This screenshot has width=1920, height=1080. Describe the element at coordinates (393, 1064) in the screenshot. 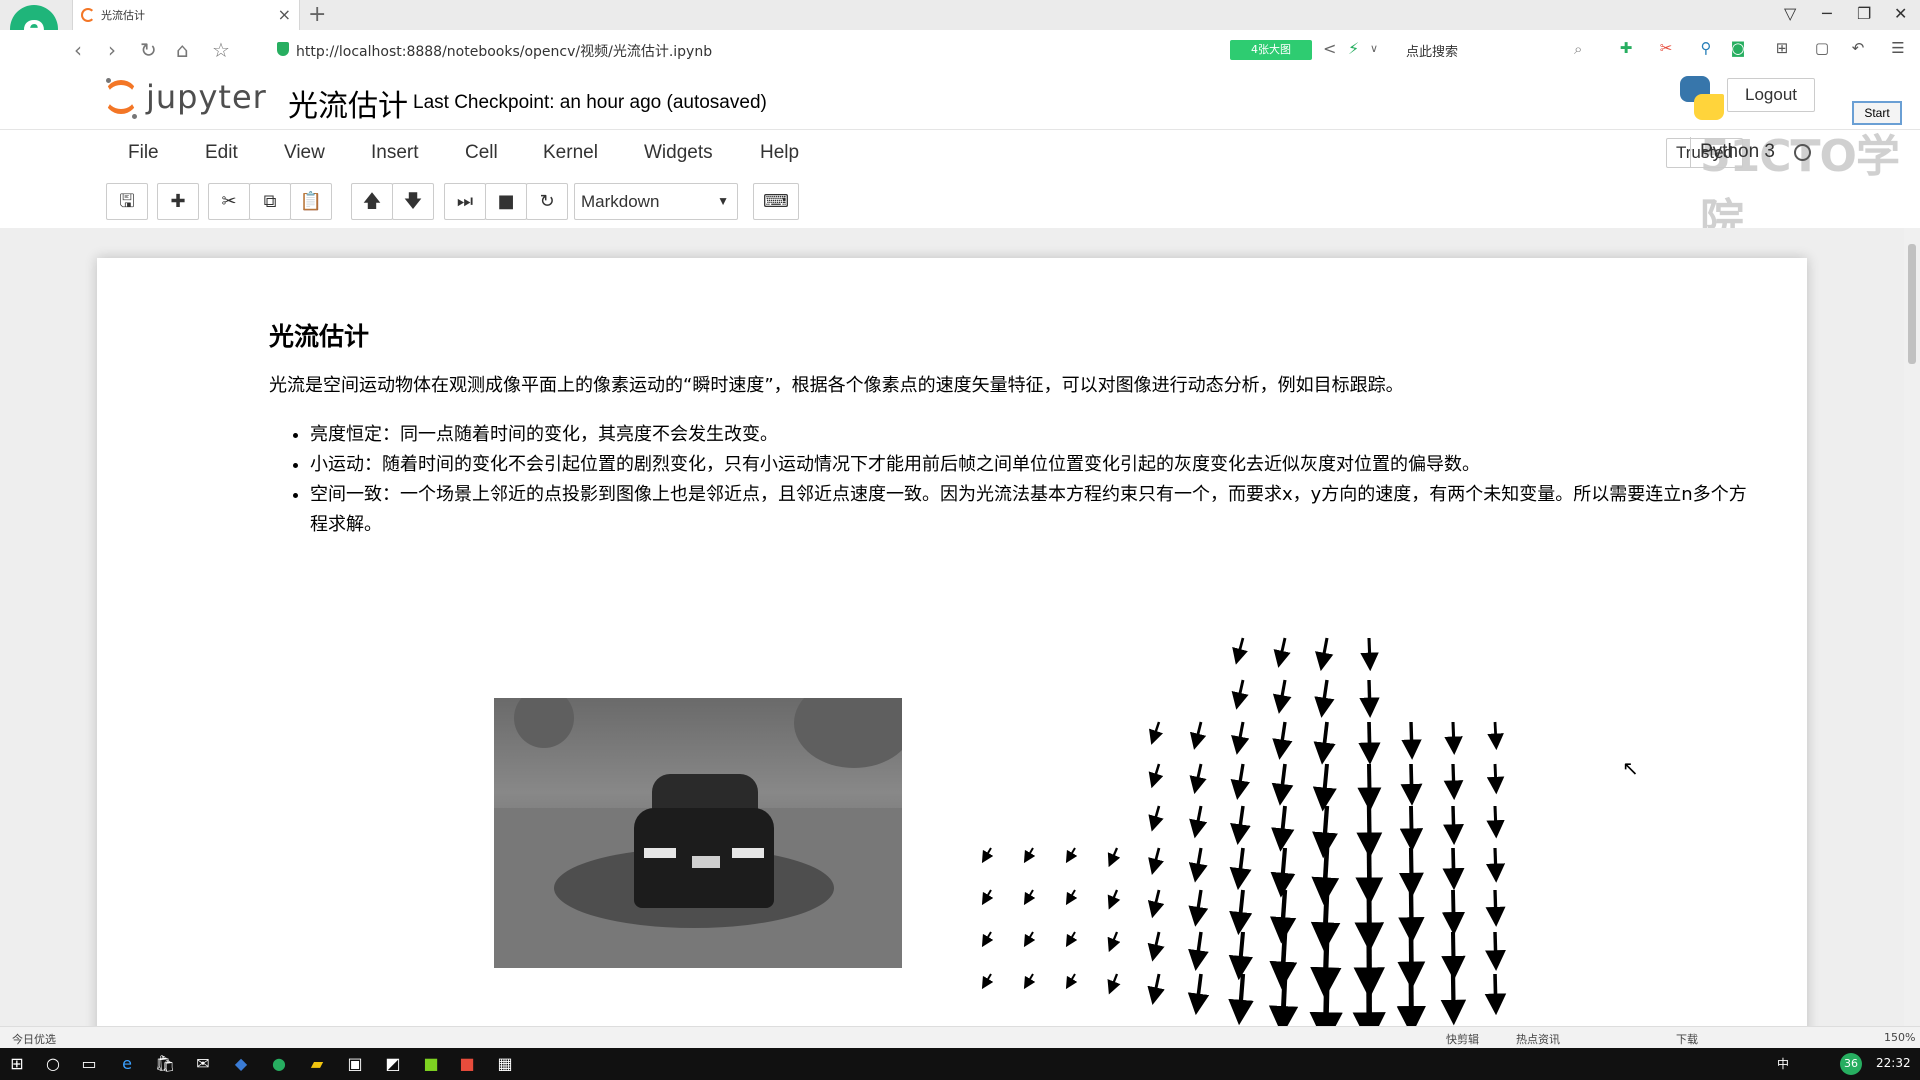

I see `app-chart-icon: ◩` at that location.